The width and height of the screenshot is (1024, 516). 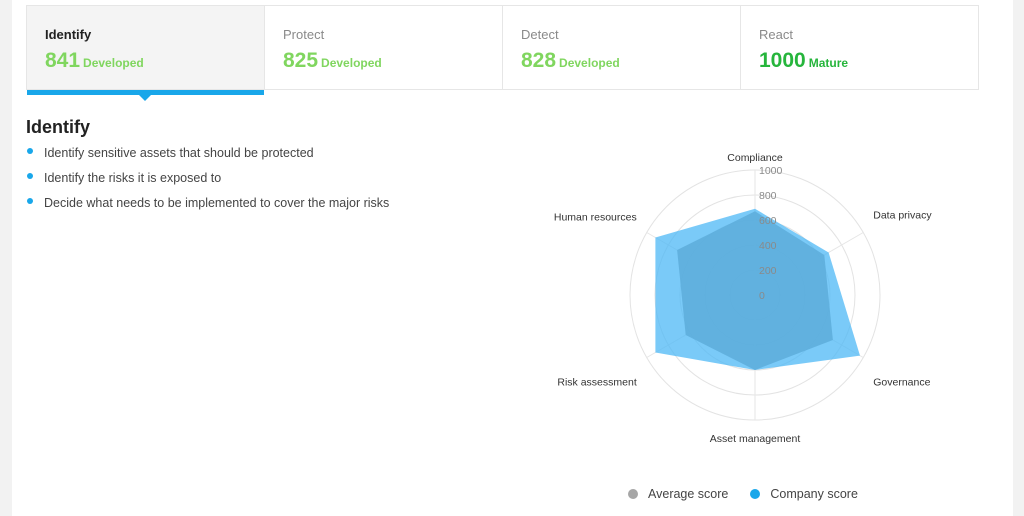 I want to click on tab-name: React, so click(x=776, y=34).